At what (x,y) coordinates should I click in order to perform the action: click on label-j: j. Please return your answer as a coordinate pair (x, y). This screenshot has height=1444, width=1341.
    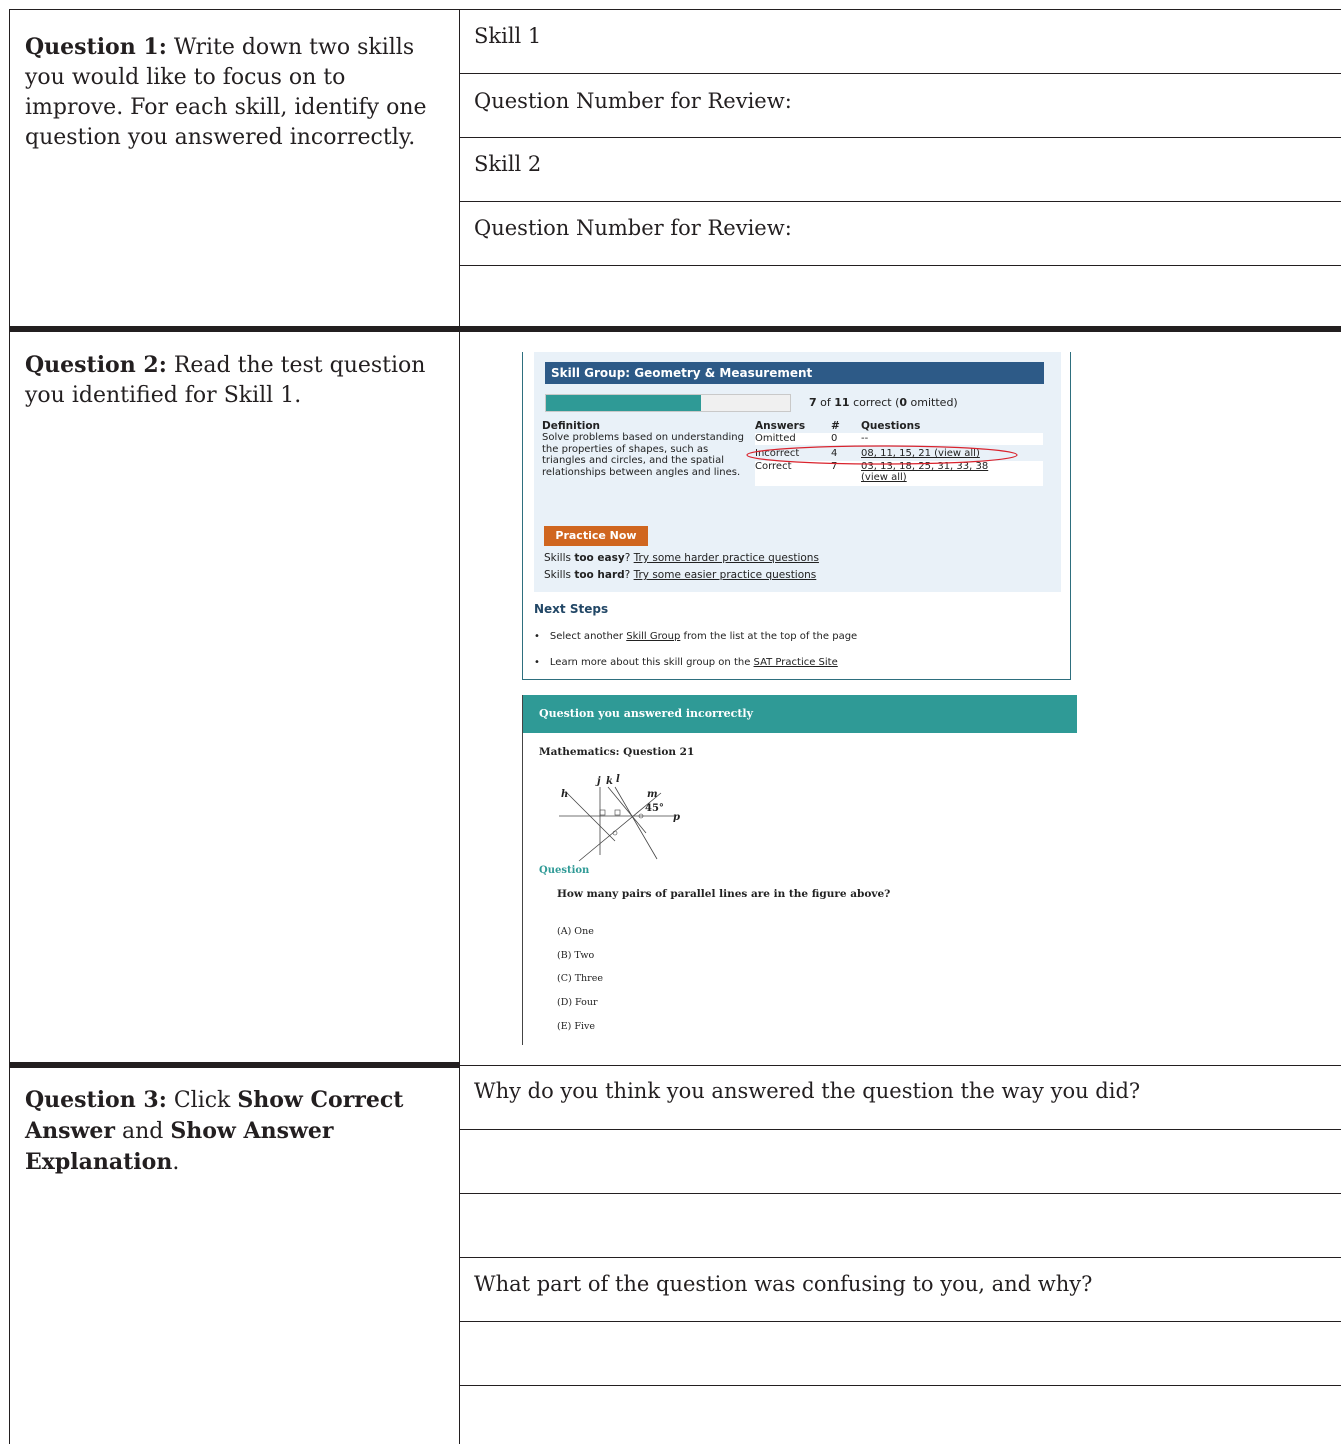
    Looking at the image, I should click on (598, 781).